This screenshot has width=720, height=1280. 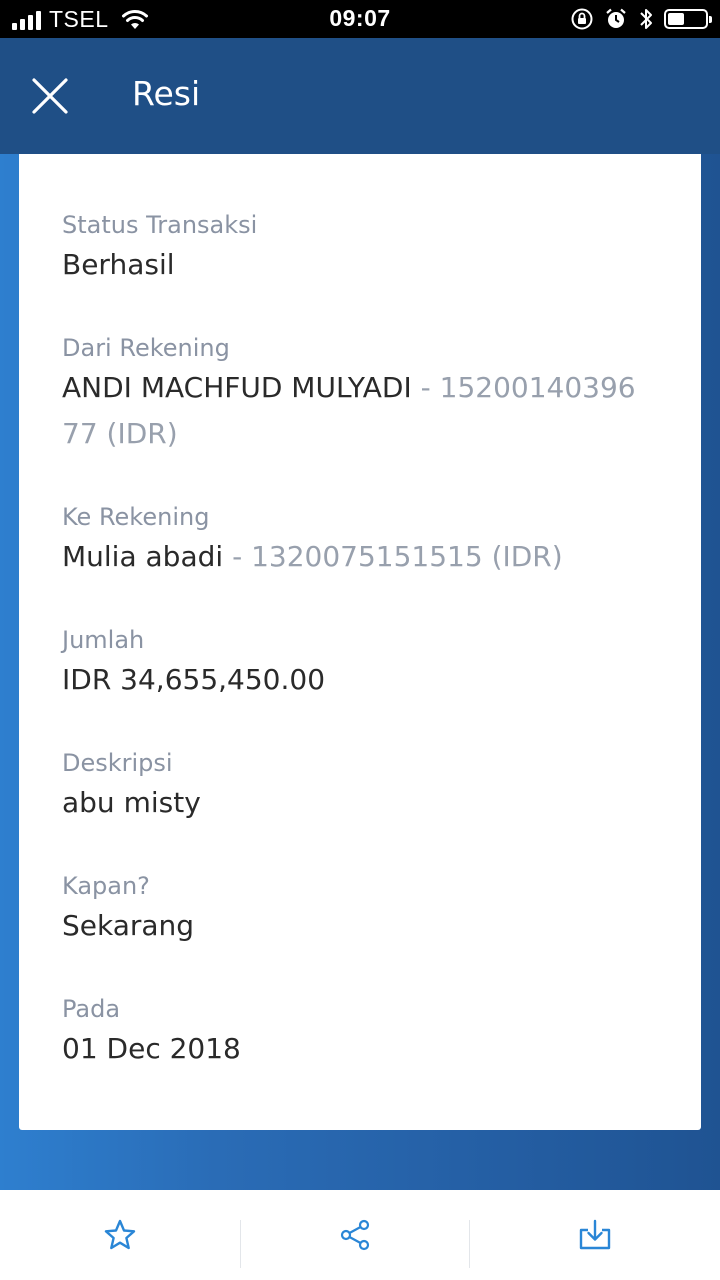 What do you see at coordinates (523, 387) in the screenshot?
I see `from-account-number: - 15200140396` at bounding box center [523, 387].